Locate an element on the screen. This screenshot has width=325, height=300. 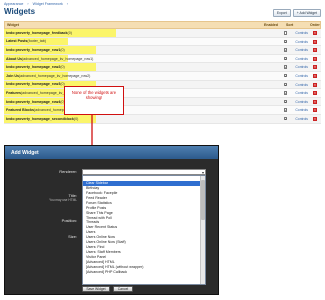
widget-name: Latest Posts is located at coordinates (15, 41).